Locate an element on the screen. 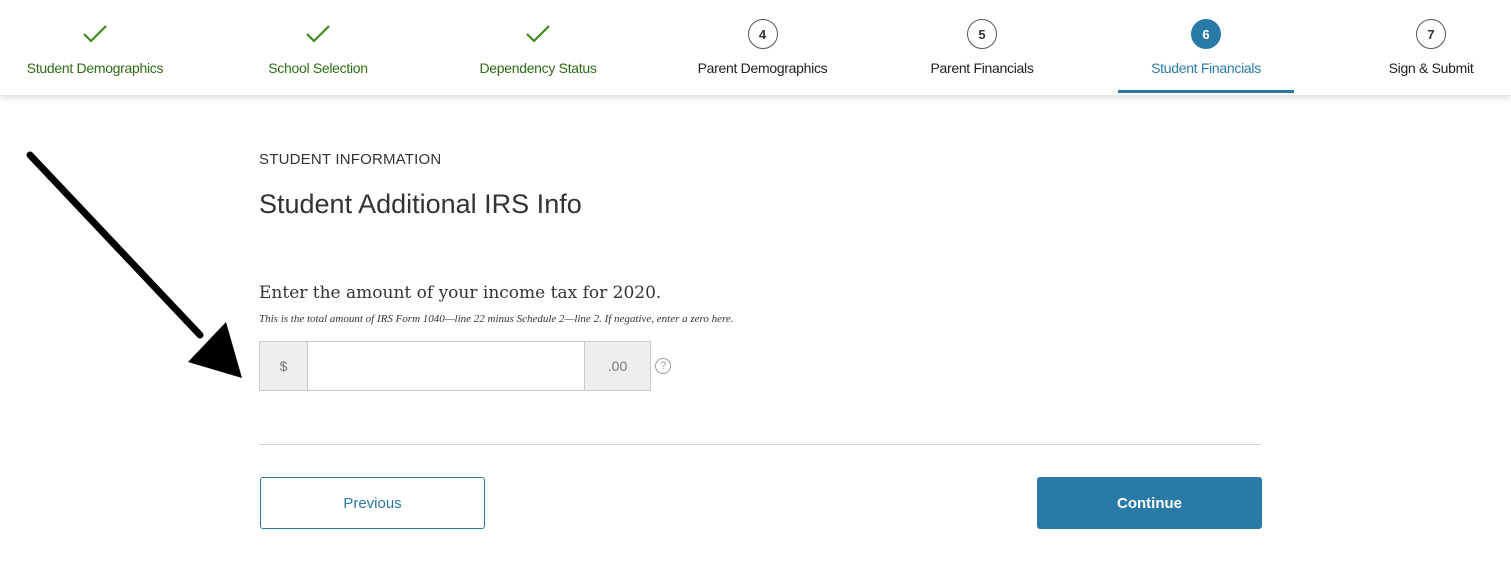 This screenshot has width=1511, height=577. step-label: Sign & Submit is located at coordinates (1431, 68).